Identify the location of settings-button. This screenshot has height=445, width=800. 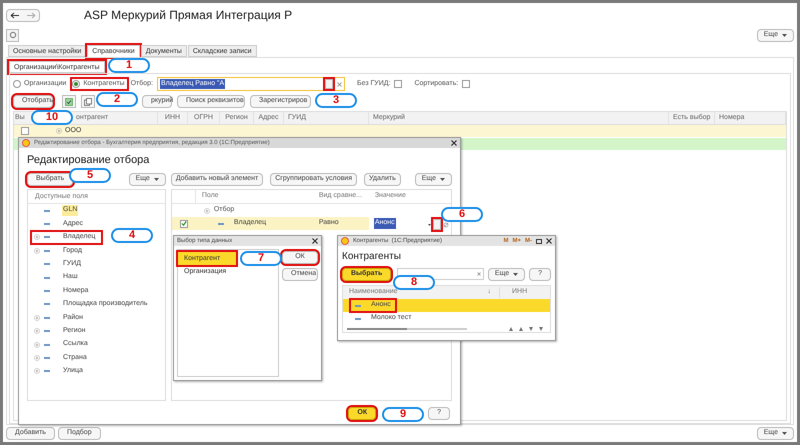
(12, 35).